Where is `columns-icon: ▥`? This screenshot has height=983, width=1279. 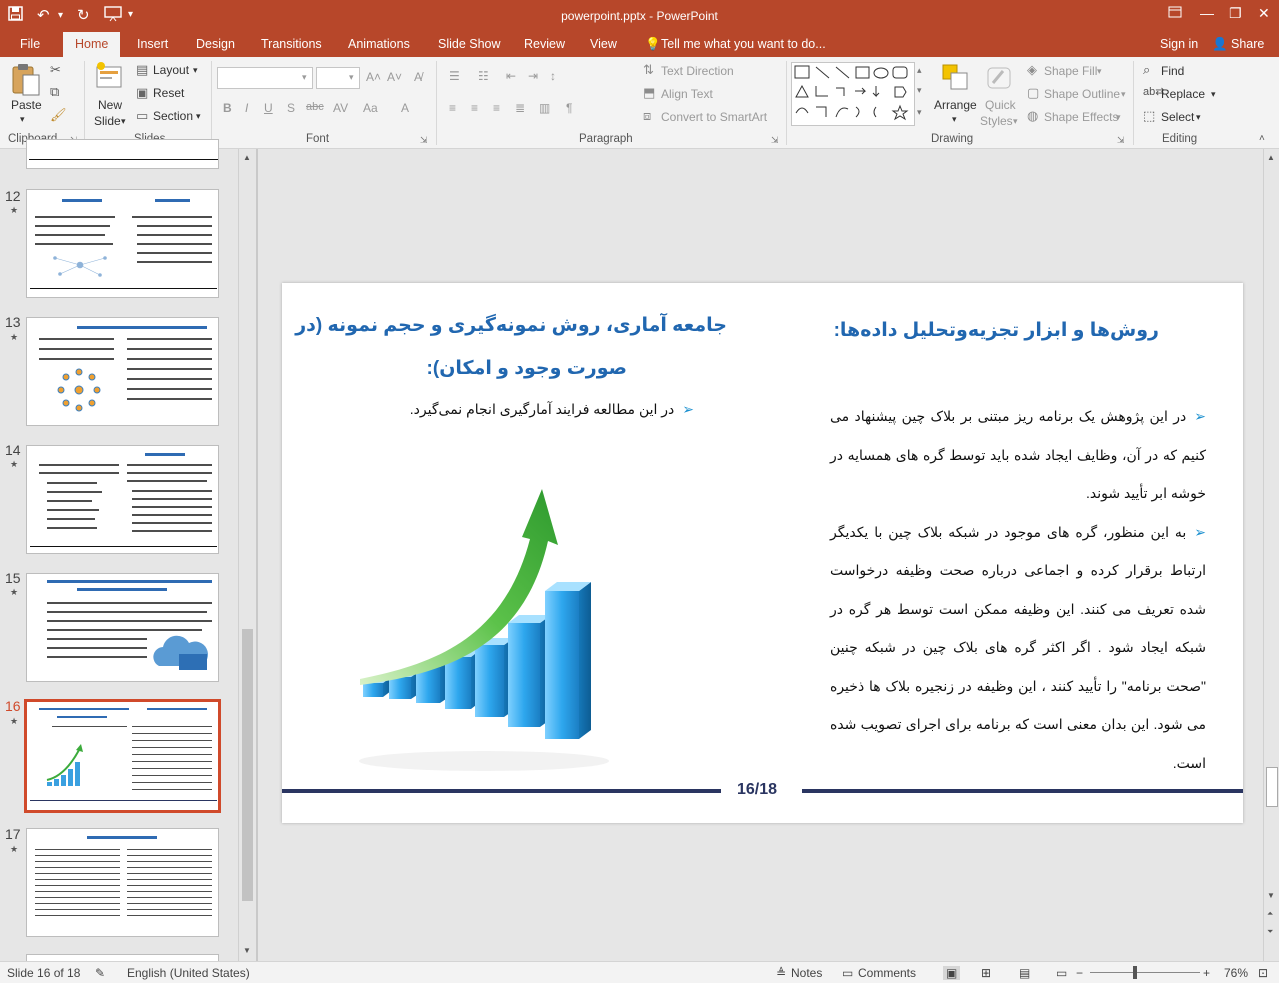
columns-icon: ▥ is located at coordinates (544, 108).